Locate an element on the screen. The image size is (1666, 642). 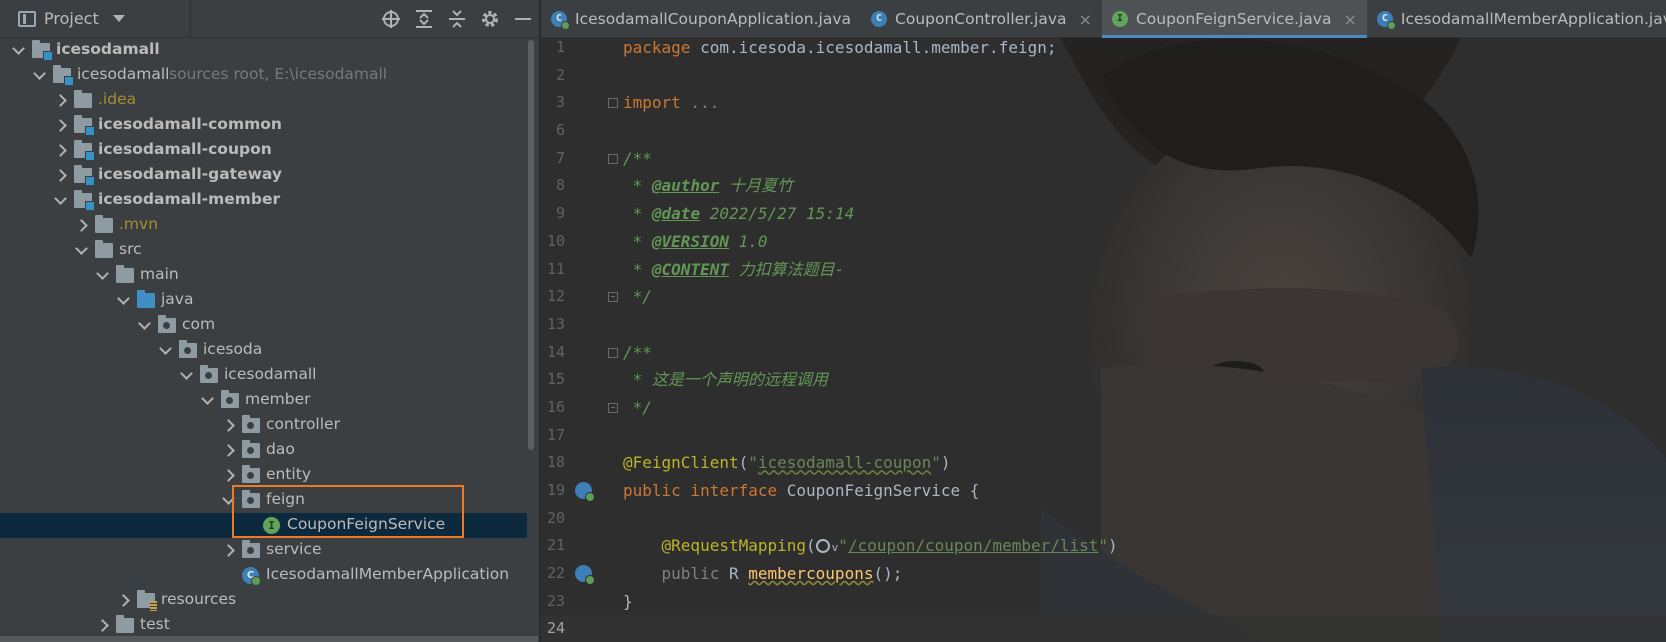
request-mapping-path: /coupon/coupon/member/list is located at coordinates (973, 545).